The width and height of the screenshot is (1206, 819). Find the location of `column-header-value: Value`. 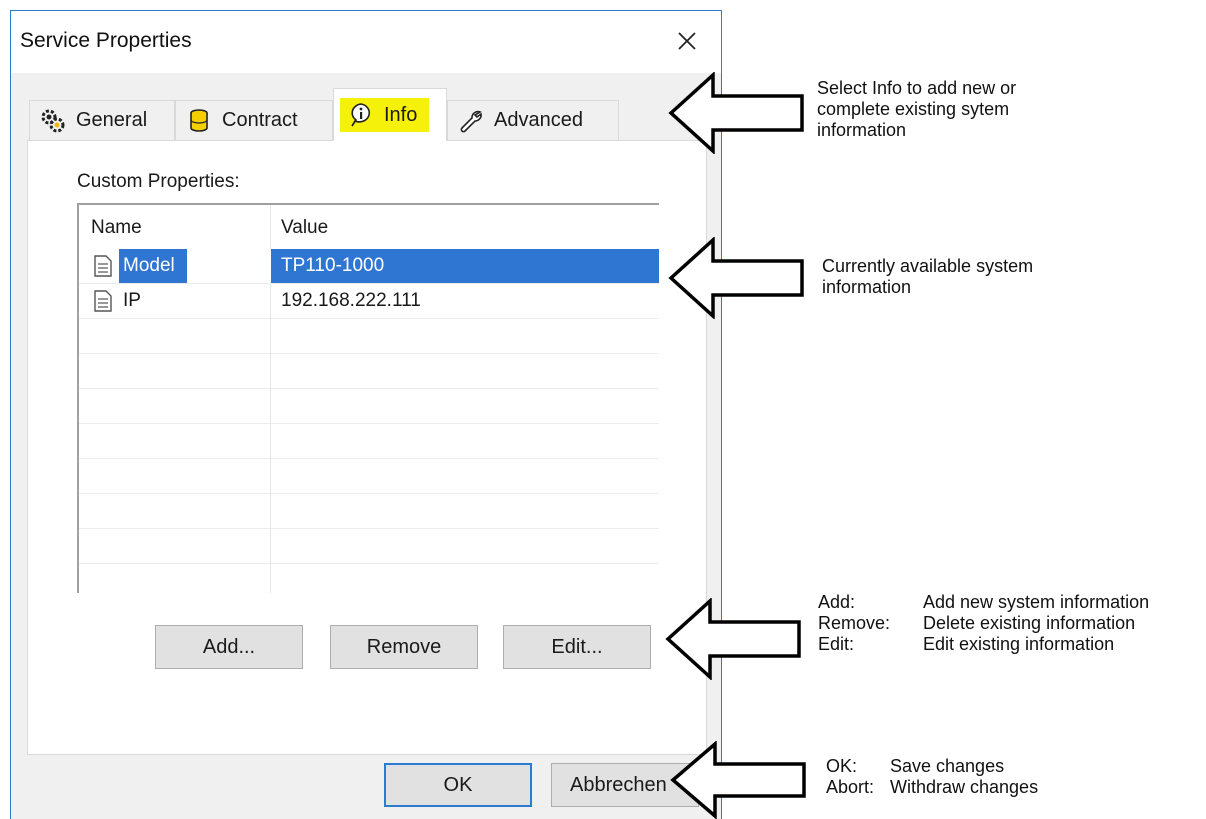

column-header-value: Value is located at coordinates (304, 228).